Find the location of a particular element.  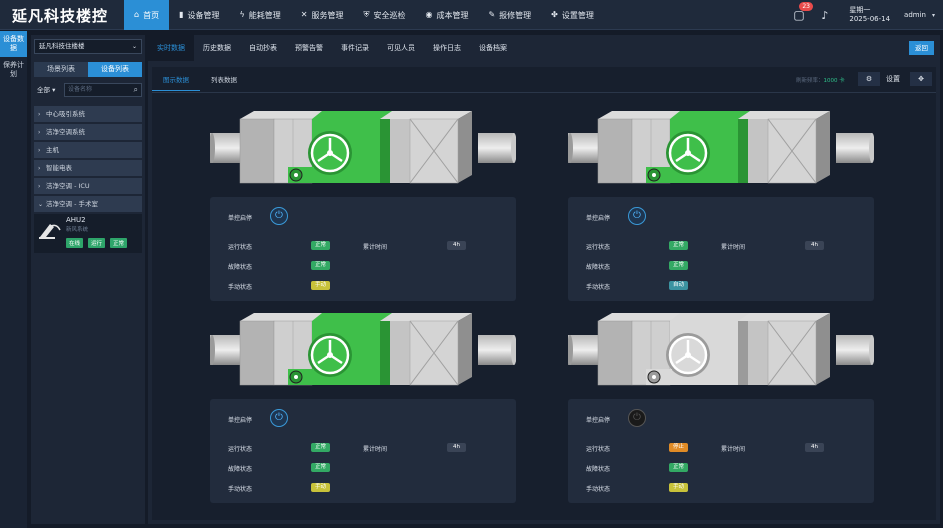

app-title: 延凡科技楼控 is located at coordinates (60, 16).